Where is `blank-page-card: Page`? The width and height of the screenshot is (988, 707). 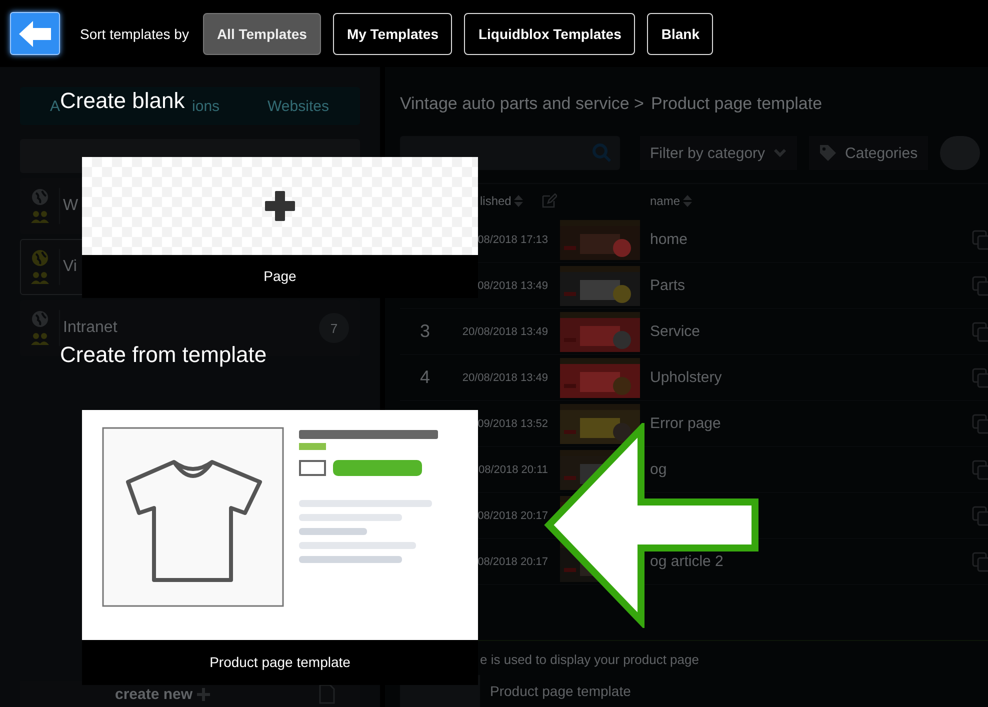
blank-page-card: Page is located at coordinates (280, 227).